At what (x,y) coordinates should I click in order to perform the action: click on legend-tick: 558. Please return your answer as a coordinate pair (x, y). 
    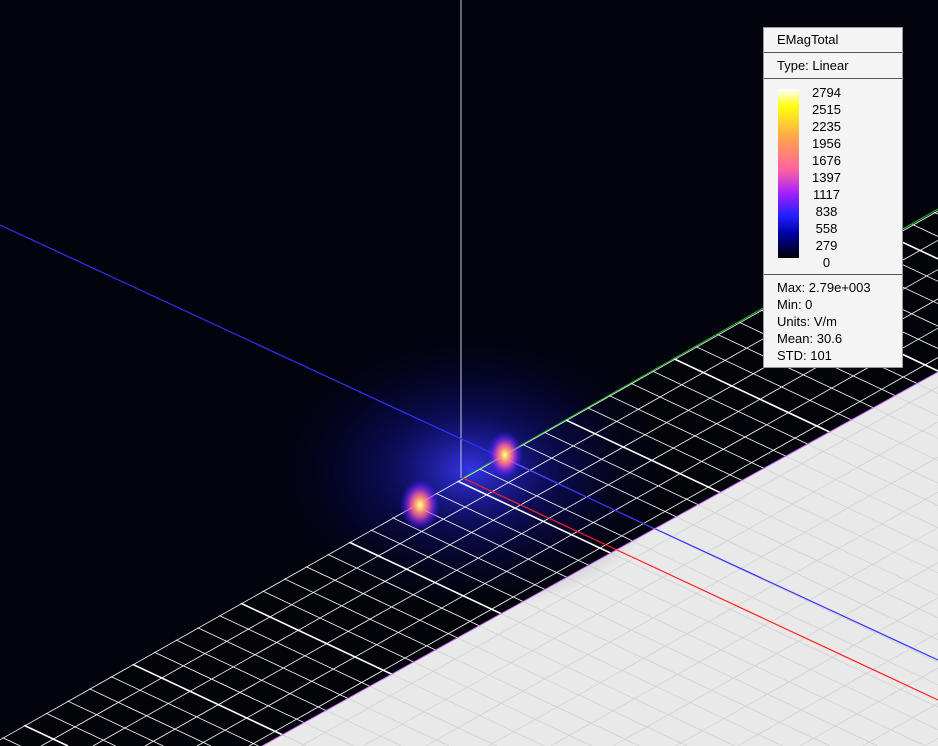
    Looking at the image, I should click on (826, 228).